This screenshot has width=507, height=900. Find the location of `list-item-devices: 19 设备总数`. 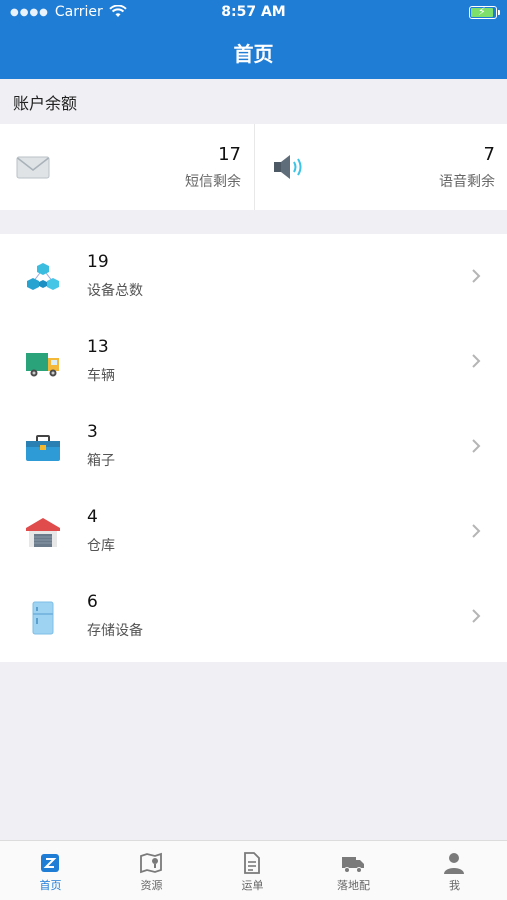

list-item-devices: 19 设备总数 is located at coordinates (253, 276).